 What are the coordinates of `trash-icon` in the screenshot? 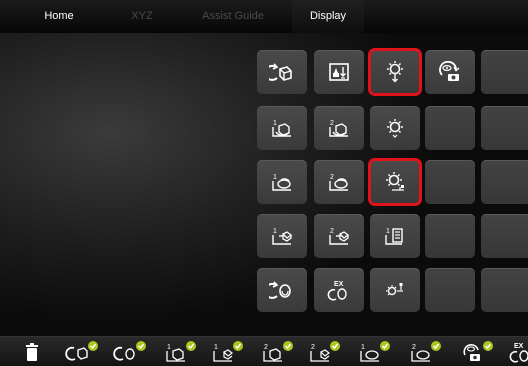 It's located at (32, 352).